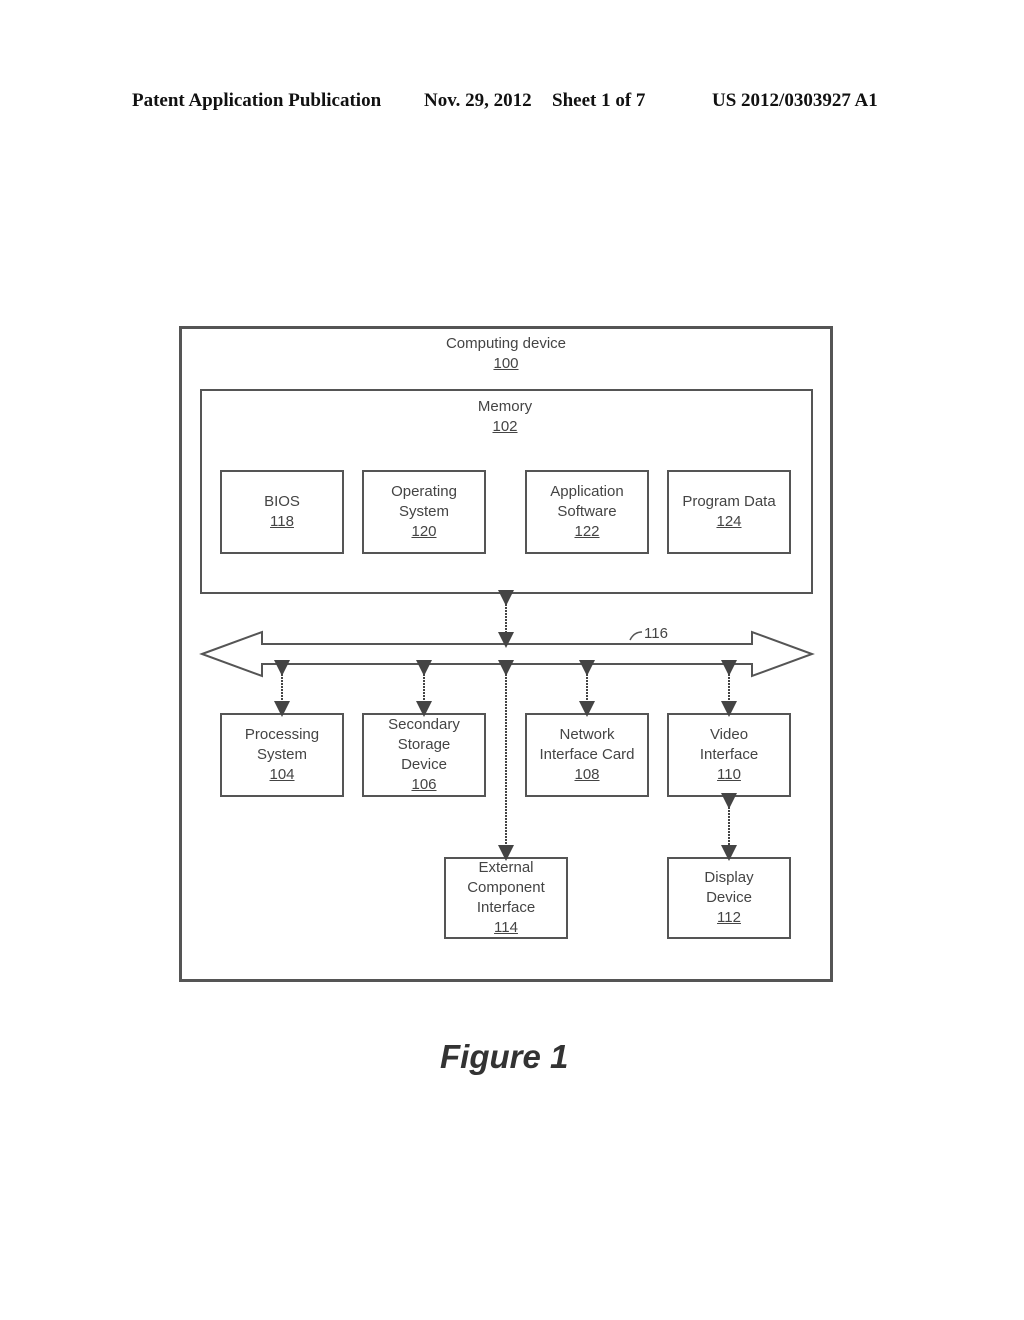  Describe the element at coordinates (504, 1056) in the screenshot. I see `figure-caption: Figure 1` at that location.